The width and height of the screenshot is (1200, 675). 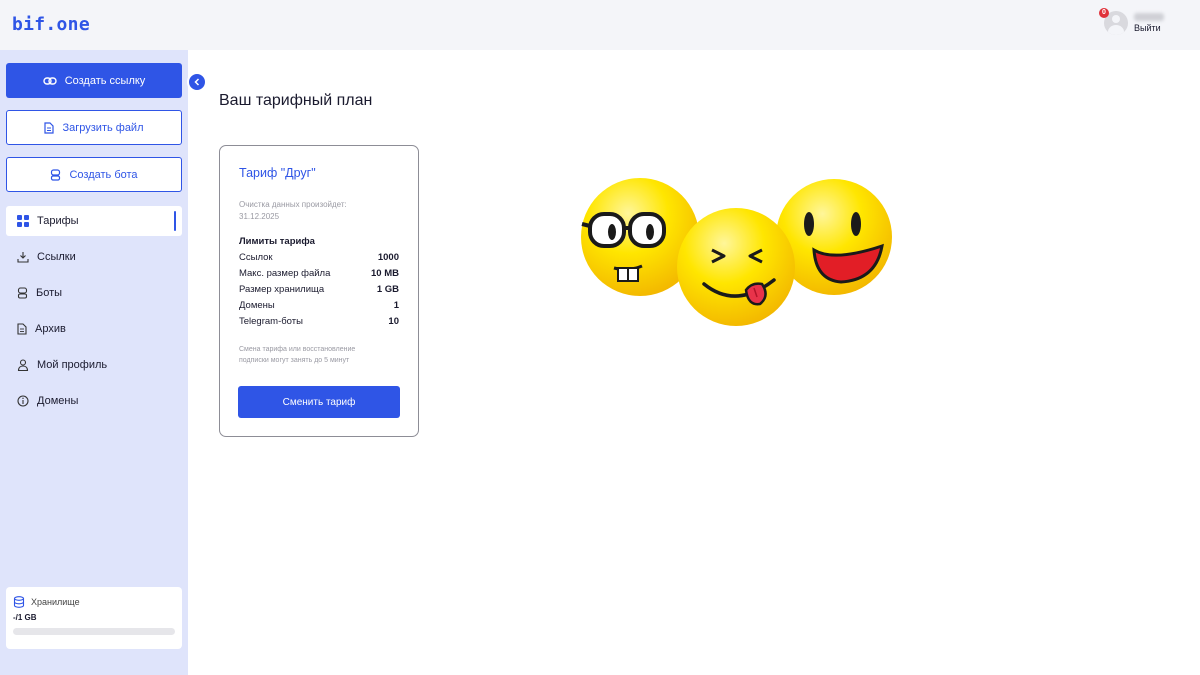 I want to click on upload-file-label: Загрузить файл, so click(x=103, y=127).